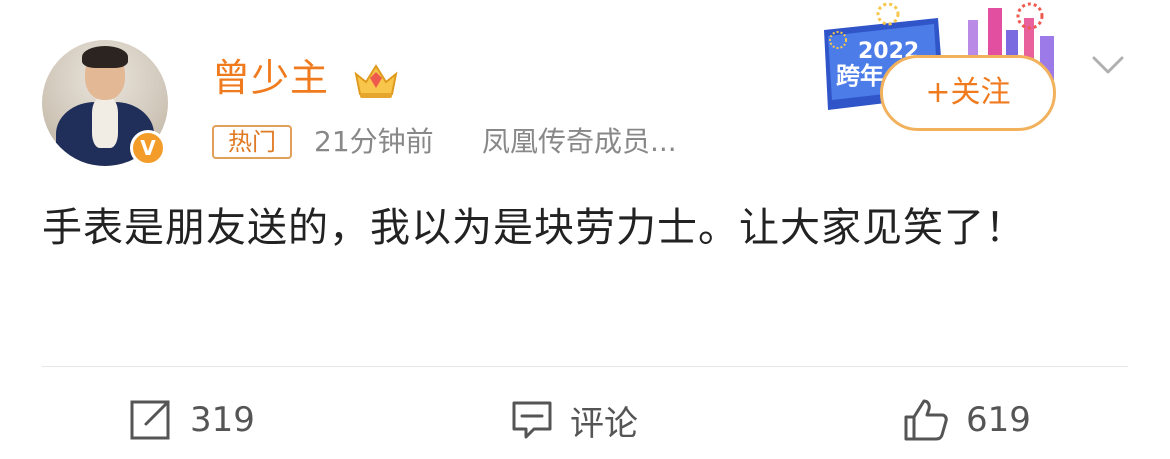 Image resolution: width=1170 pixels, height=459 pixels. I want to click on repost-count: 319, so click(222, 420).